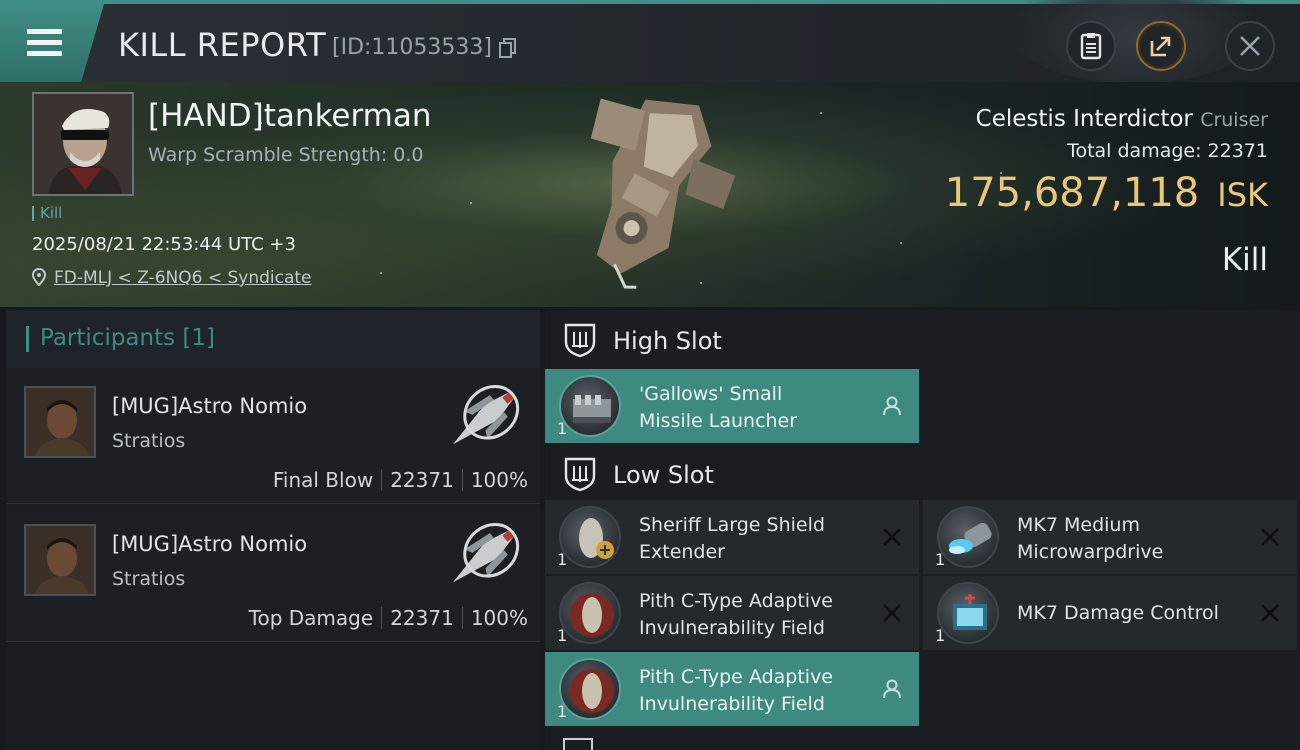  What do you see at coordinates (590, 406) in the screenshot?
I see `missile-launcher-icon` at bounding box center [590, 406].